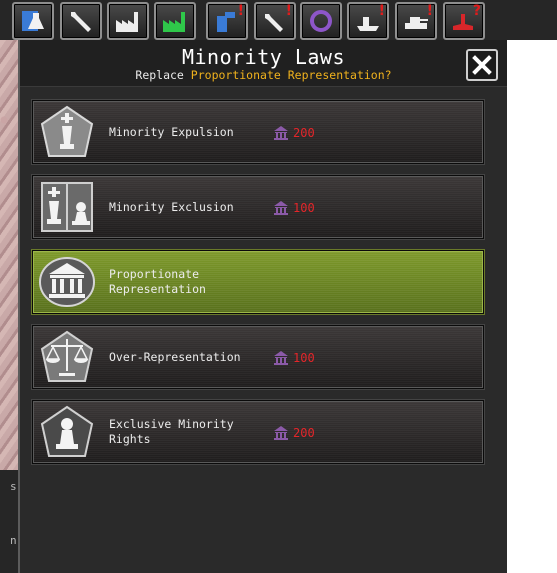 The height and width of the screenshot is (573, 557). What do you see at coordinates (13, 540) in the screenshot?
I see `fragment-text: n` at bounding box center [13, 540].